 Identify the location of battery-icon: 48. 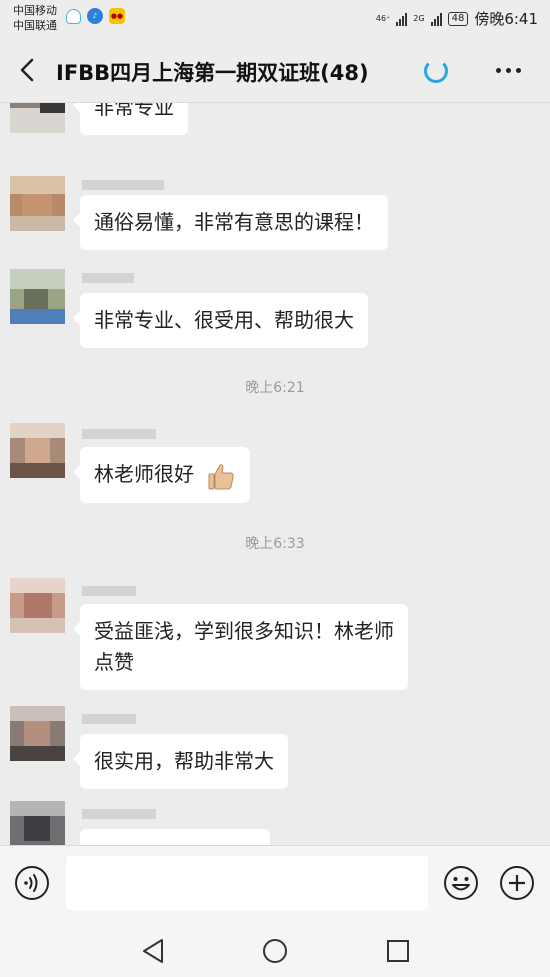
(458, 18).